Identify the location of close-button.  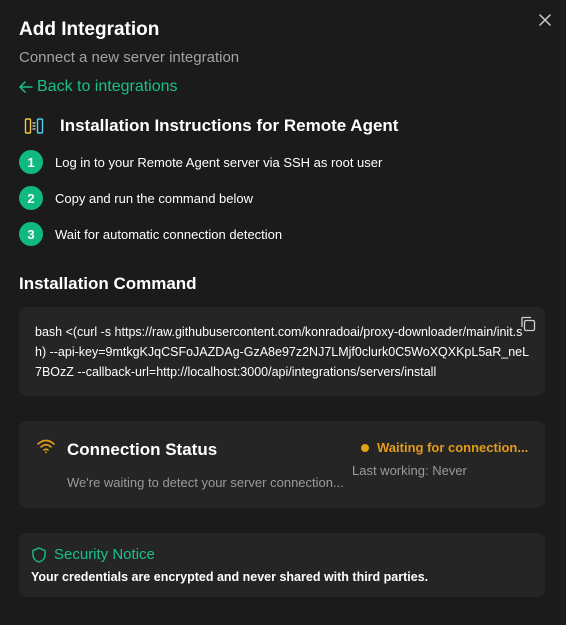
(545, 20).